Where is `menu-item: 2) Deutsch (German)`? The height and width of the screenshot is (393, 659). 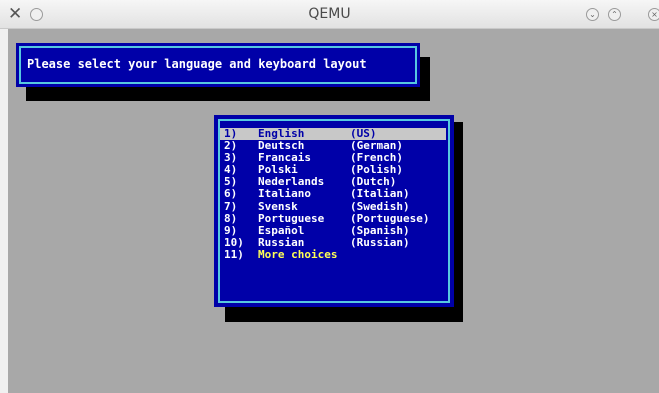 menu-item: 2) Deutsch (German) is located at coordinates (333, 146).